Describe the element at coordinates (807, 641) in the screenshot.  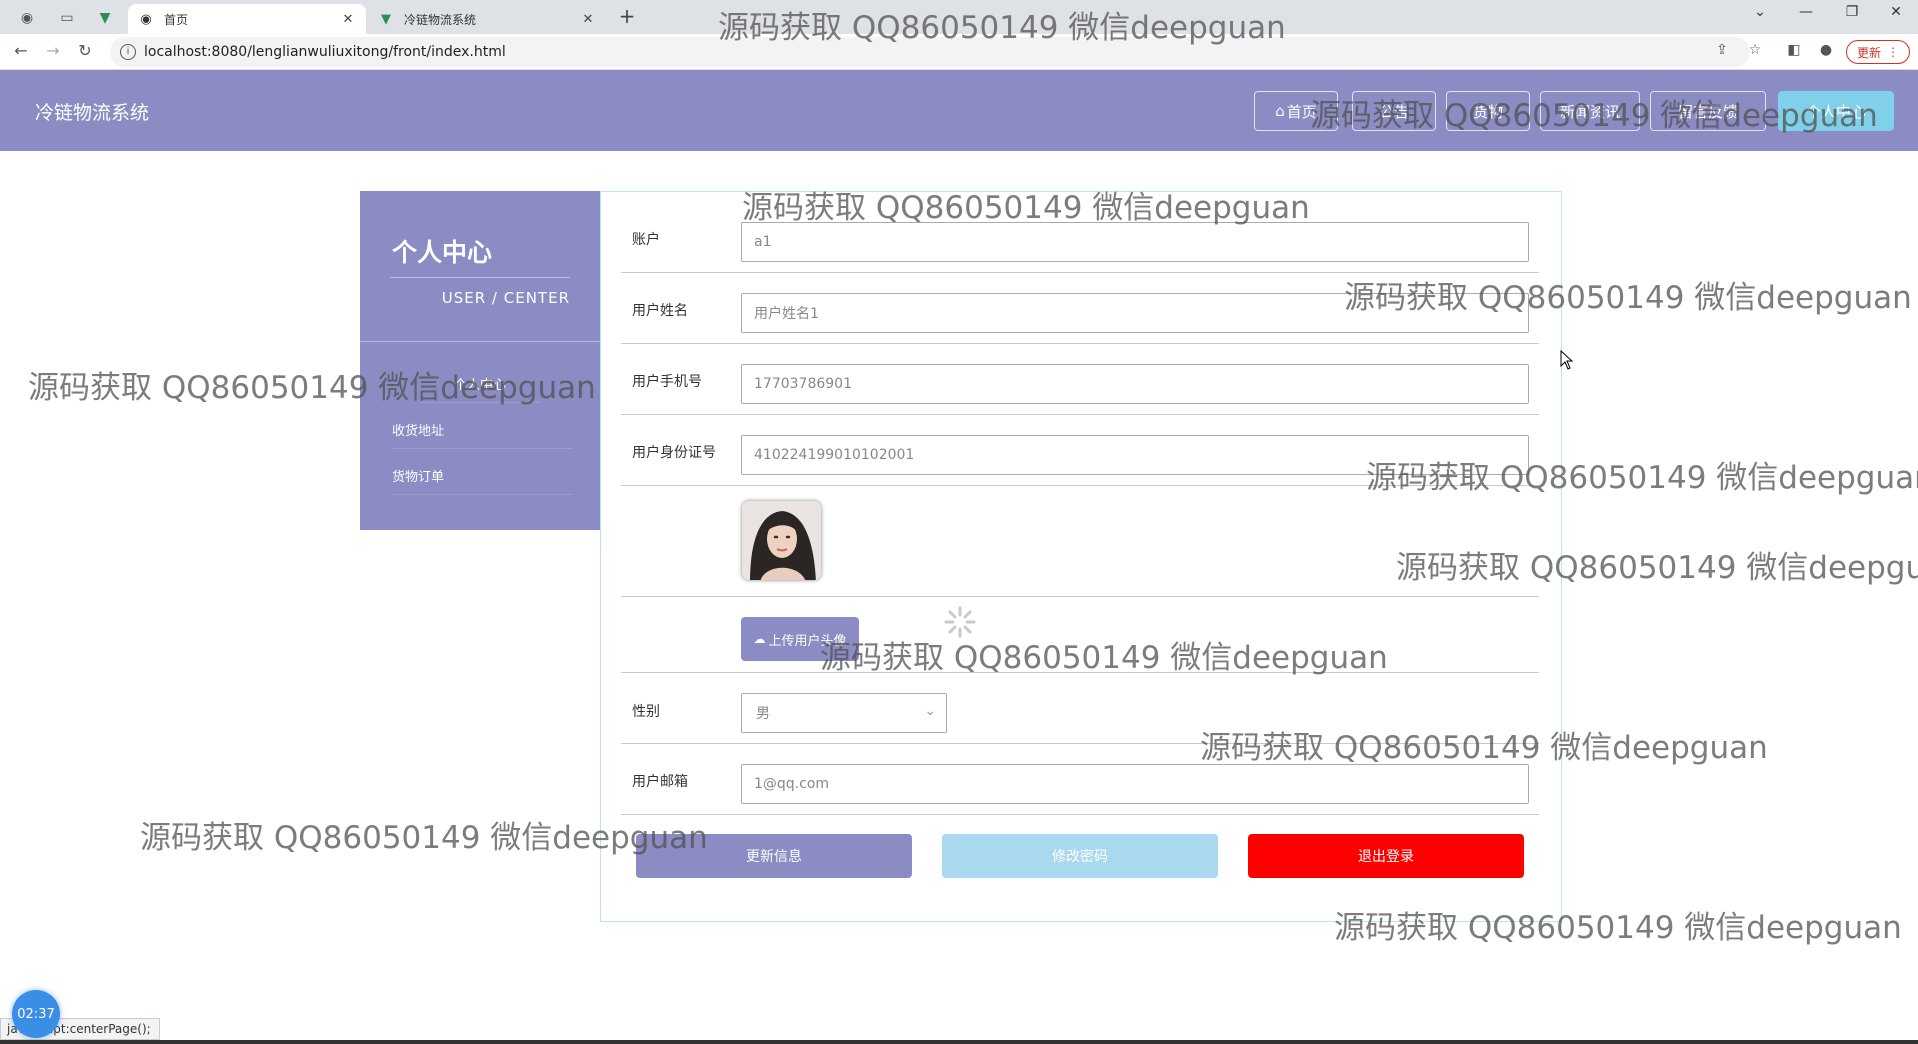
I see `upload-label: 上传用户头像` at that location.